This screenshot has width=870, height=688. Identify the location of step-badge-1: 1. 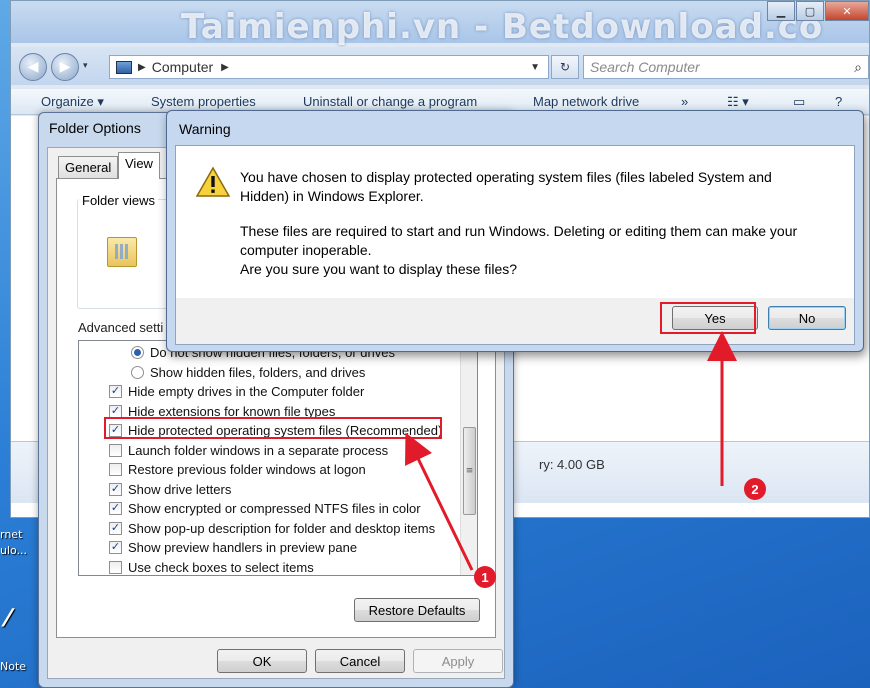
(485, 577).